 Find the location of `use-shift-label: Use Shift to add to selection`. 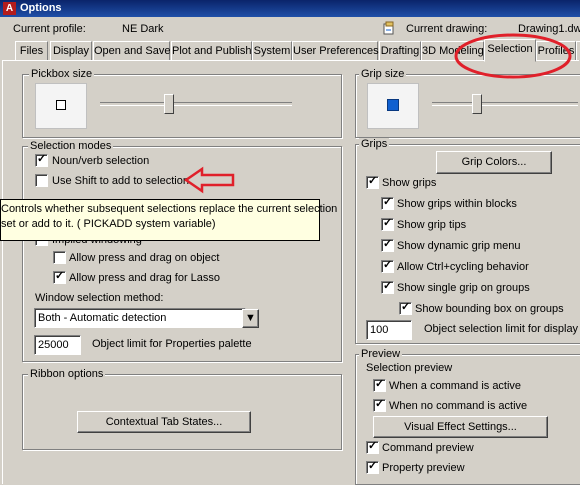

use-shift-label: Use Shift to add to selection is located at coordinates (120, 181).